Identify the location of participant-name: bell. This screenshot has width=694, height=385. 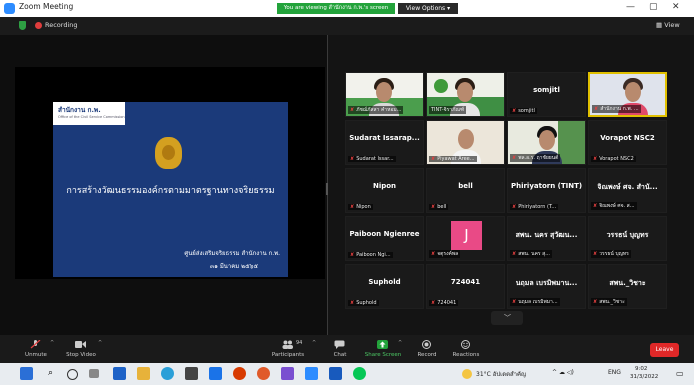
(465, 186).